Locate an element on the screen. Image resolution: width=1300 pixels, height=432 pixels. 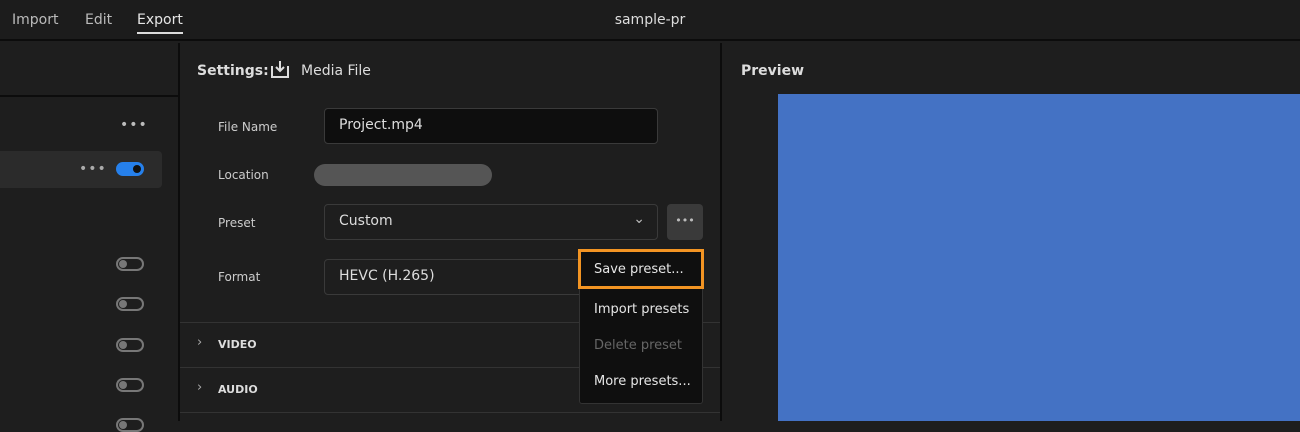
download-icon is located at coordinates (280, 69).